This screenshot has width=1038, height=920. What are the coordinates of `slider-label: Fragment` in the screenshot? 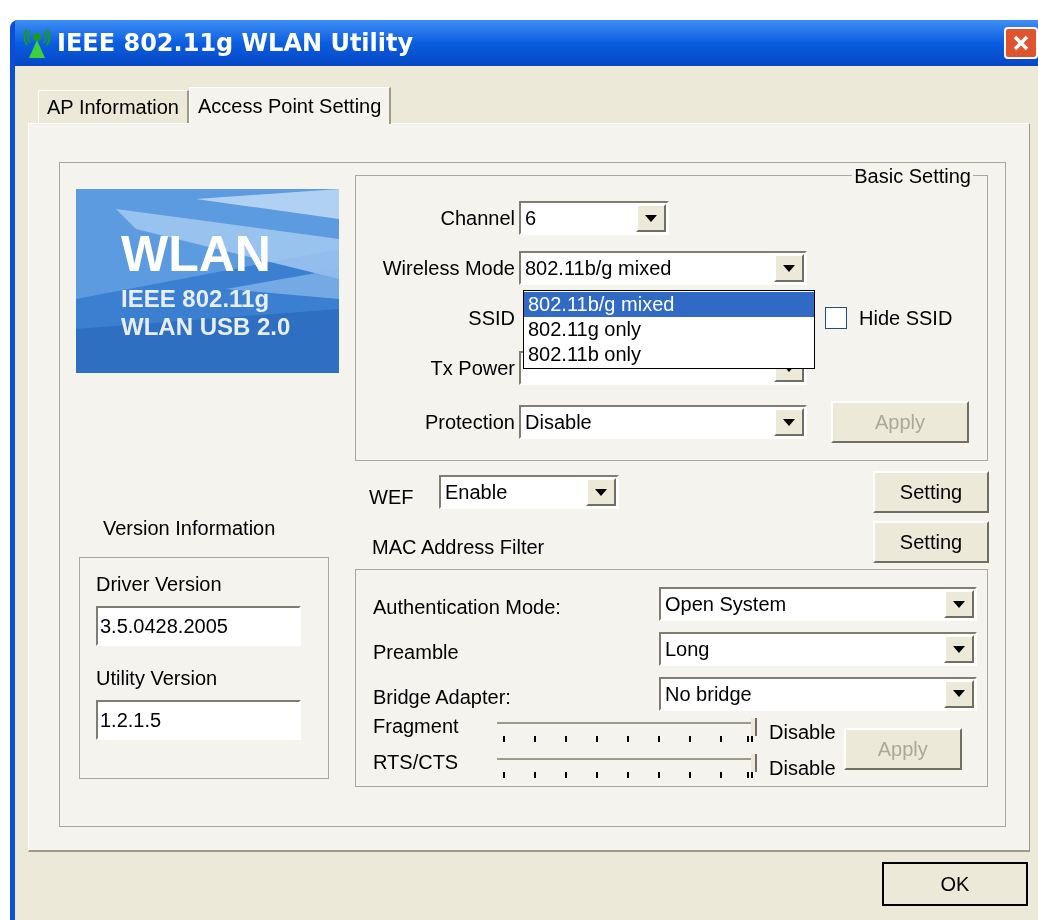 It's located at (416, 726).